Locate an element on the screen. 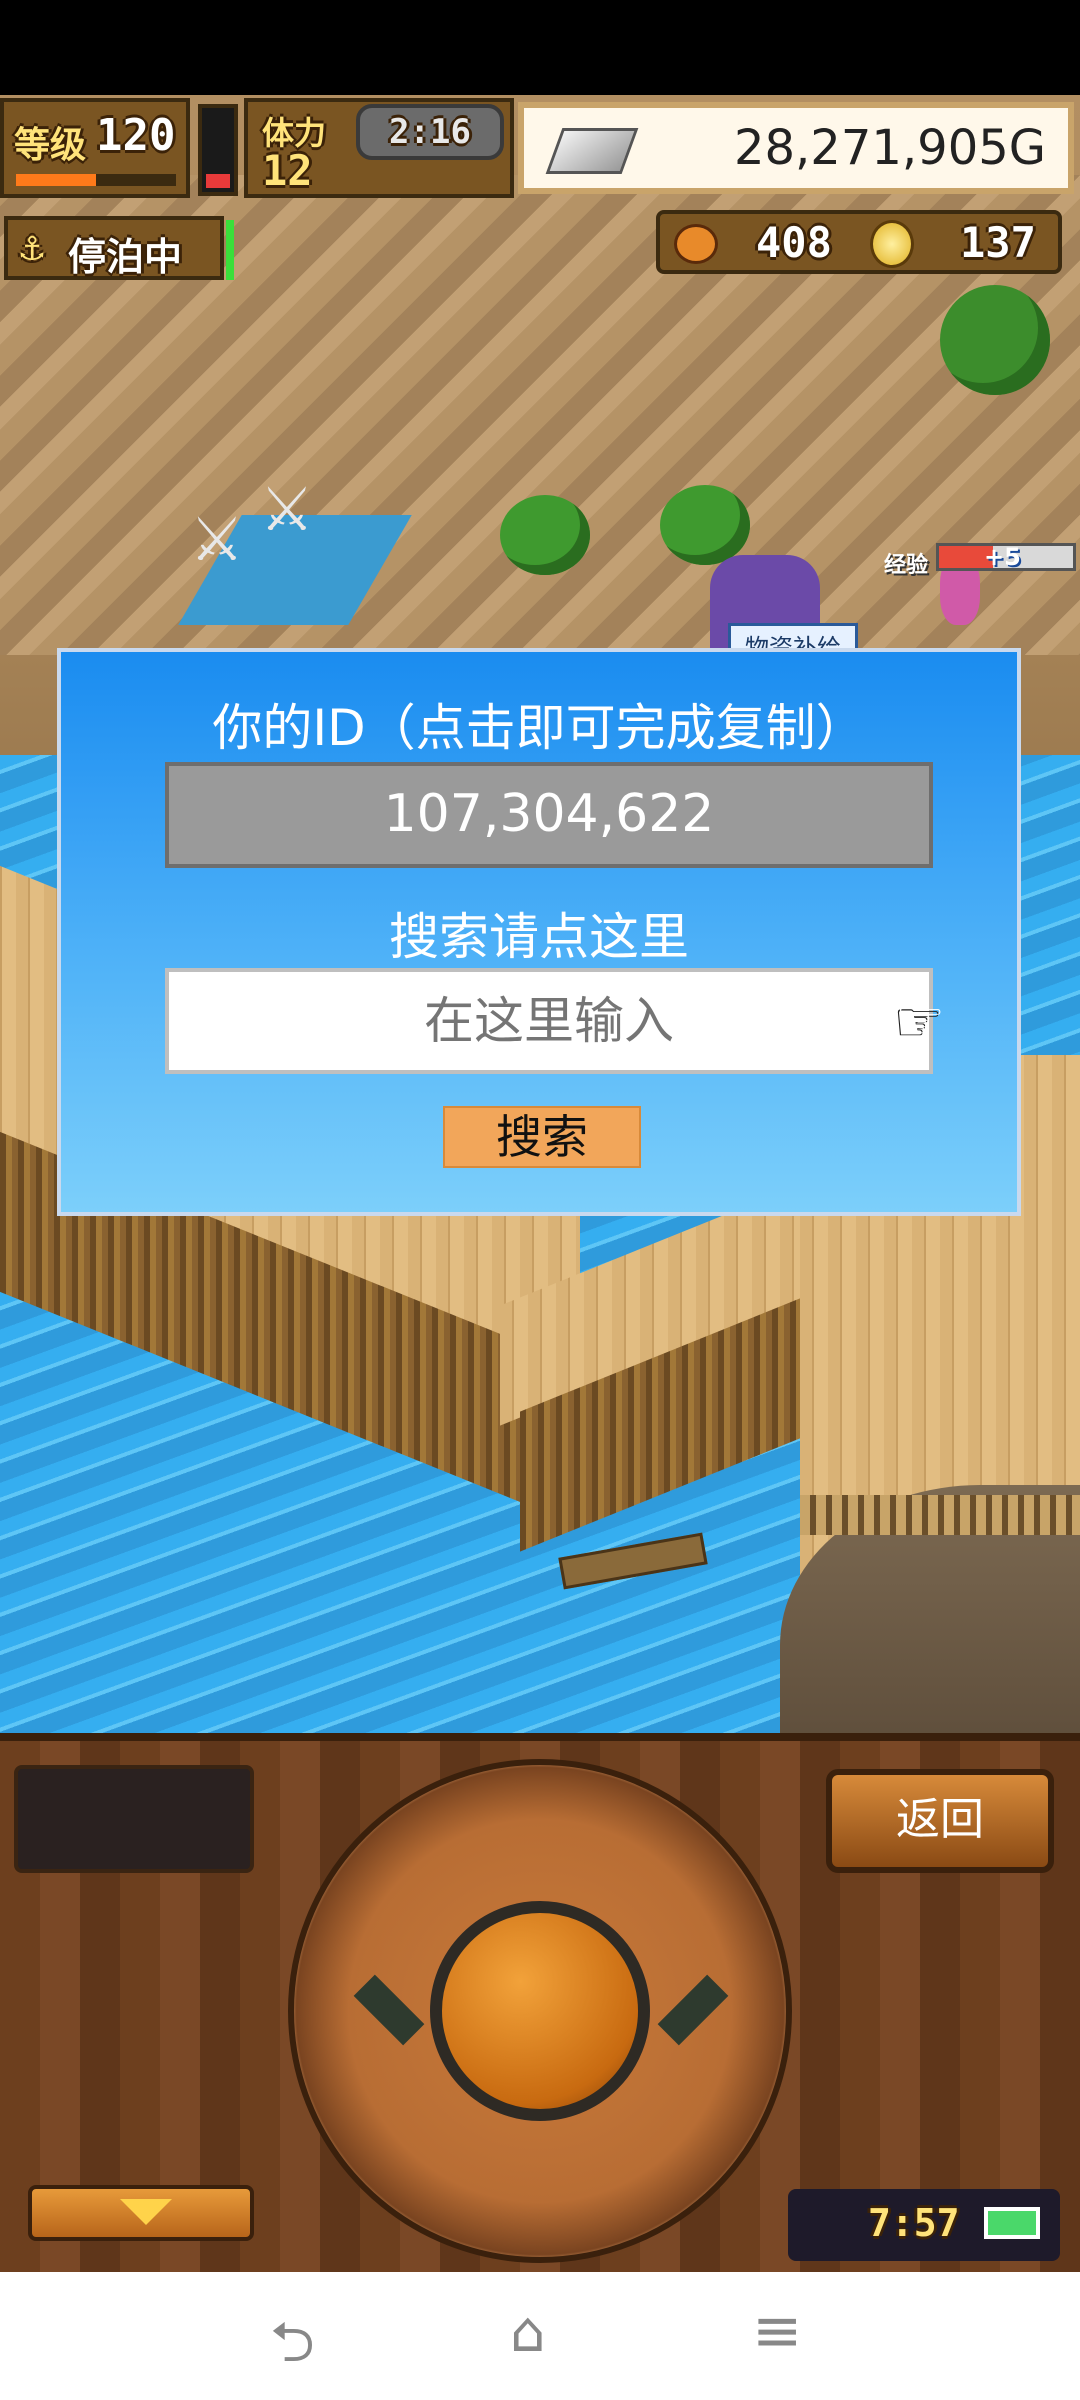 This screenshot has height=2400, width=1080. search-button-label: 搜索 is located at coordinates (542, 1137).